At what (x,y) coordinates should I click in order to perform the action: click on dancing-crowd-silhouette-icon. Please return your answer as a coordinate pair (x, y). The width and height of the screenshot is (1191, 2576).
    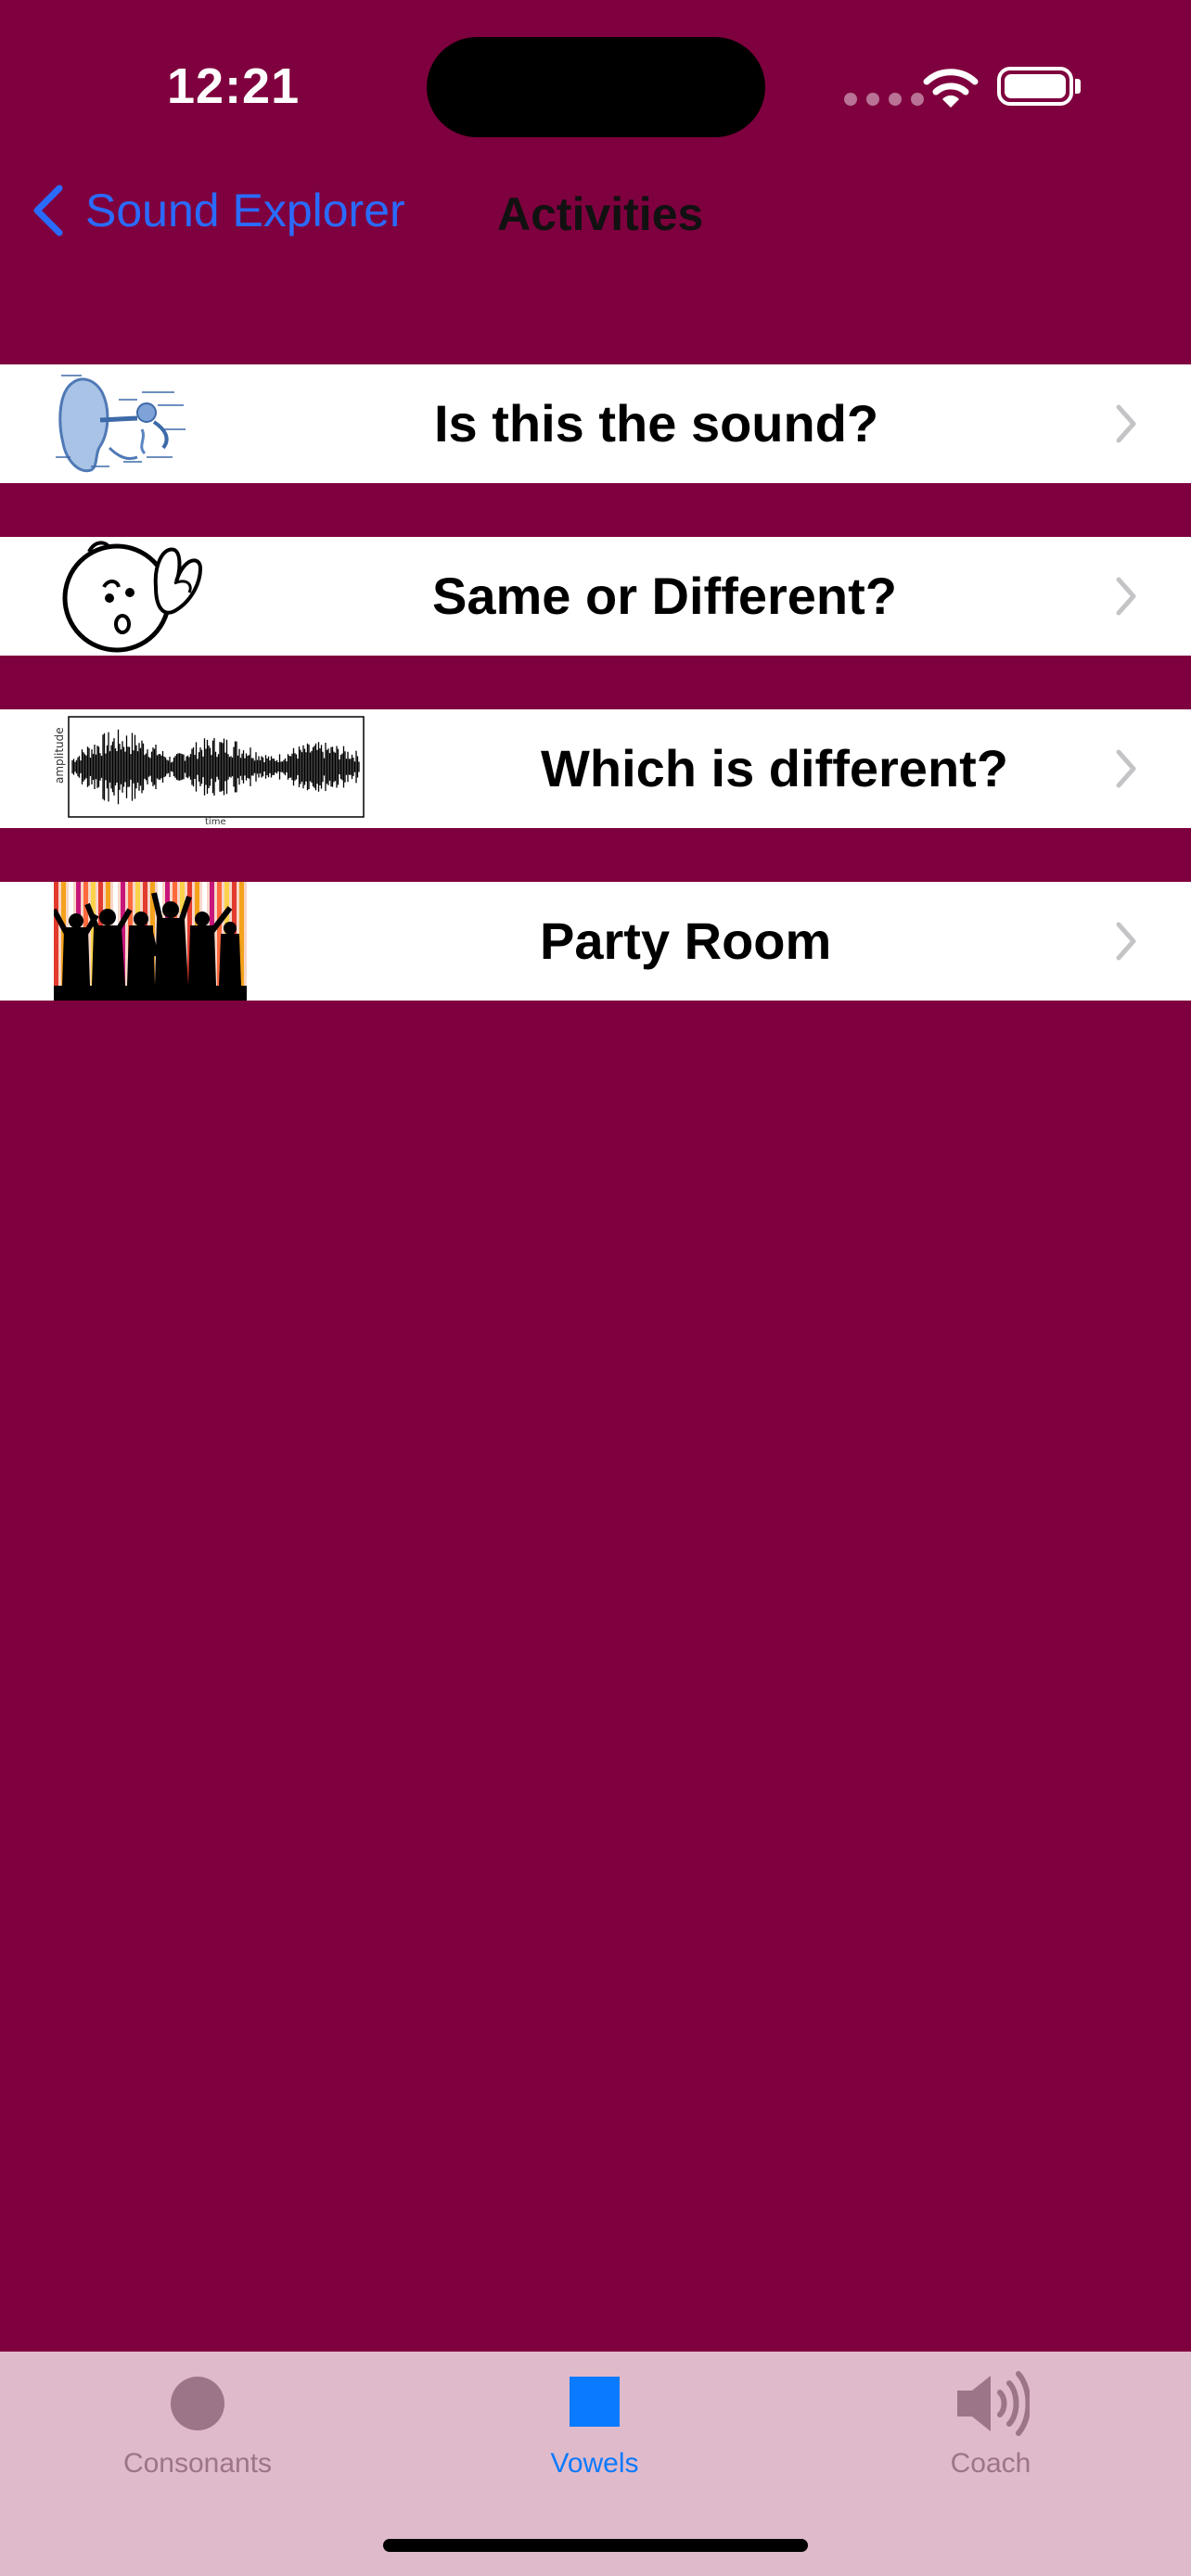
    Looking at the image, I should click on (151, 941).